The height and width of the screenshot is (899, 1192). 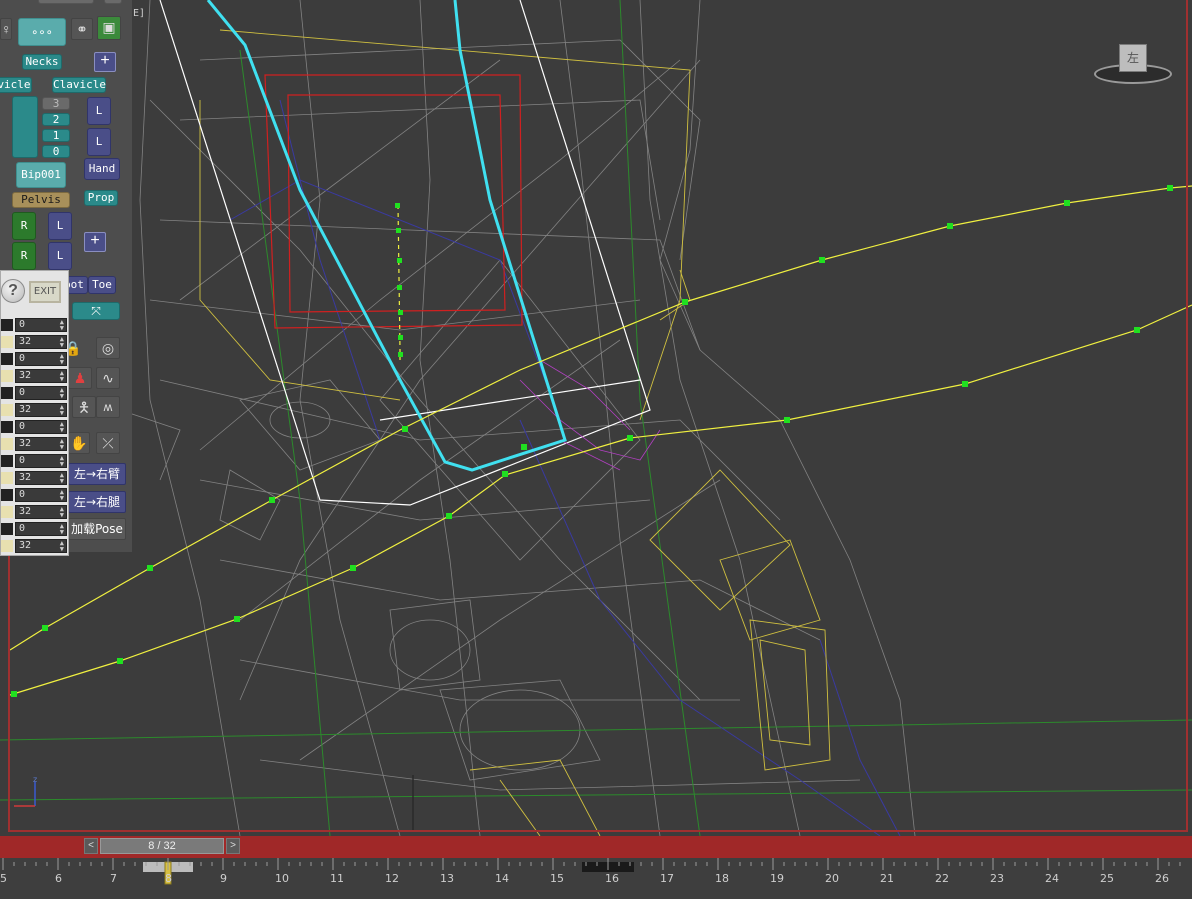 I want to click on hand-pose-icon: ✋, so click(x=79, y=443).